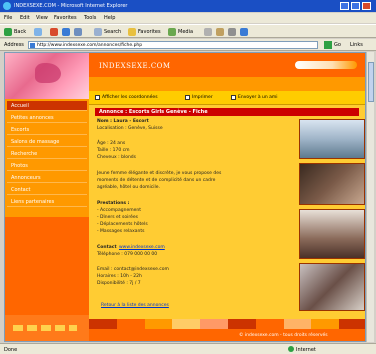 The width and height of the screenshot is (376, 354). I want to click on nav-item-8: Liens partenaires, so click(47, 202).